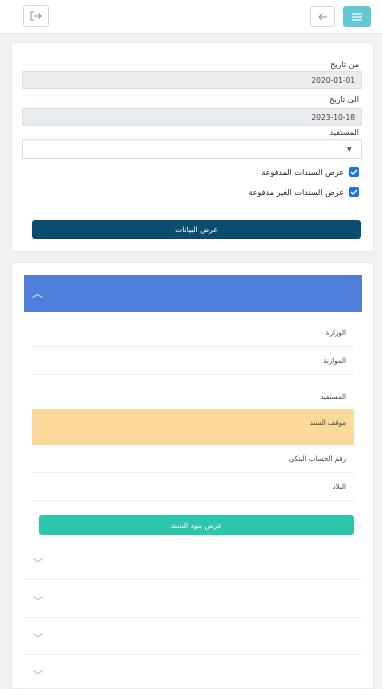  I want to click on detail-row-country: البلاد, so click(193, 488).